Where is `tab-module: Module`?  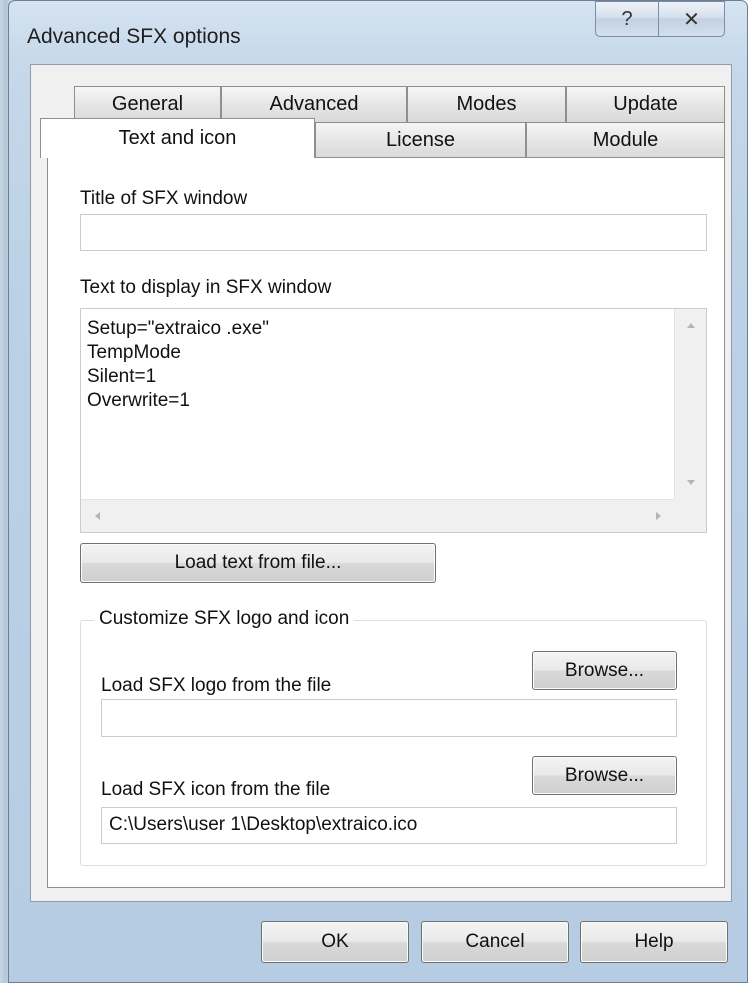
tab-module: Module is located at coordinates (625, 140).